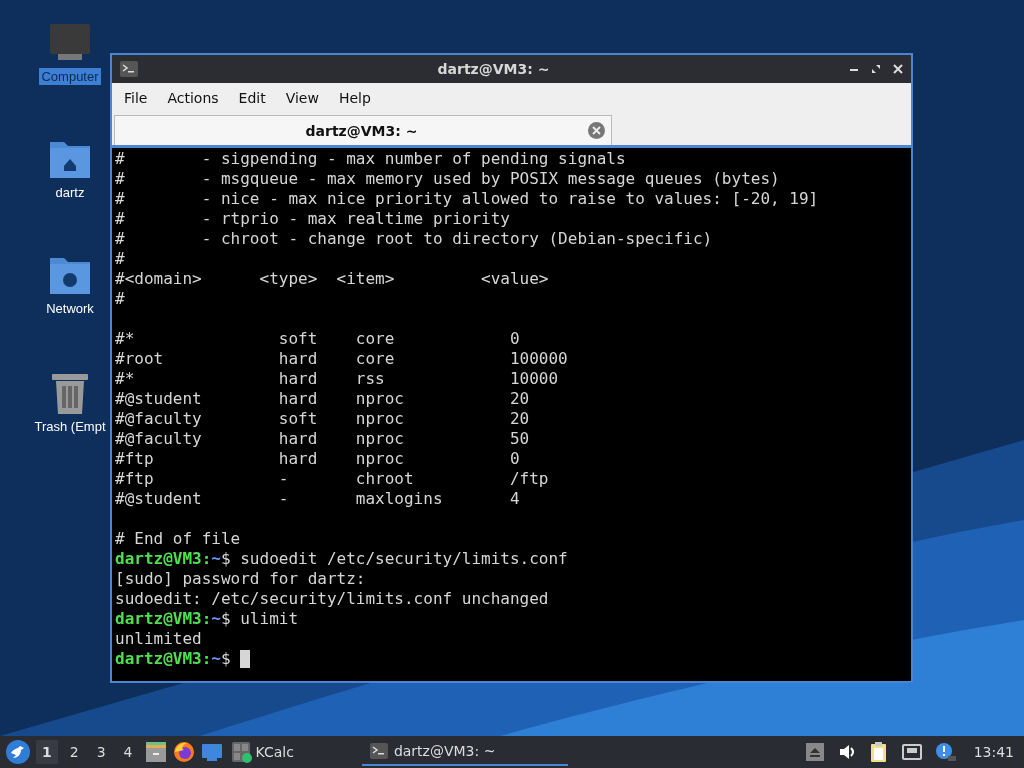 The height and width of the screenshot is (768, 1024). I want to click on terminal-line: #* hard rss 10000, so click(337, 379).